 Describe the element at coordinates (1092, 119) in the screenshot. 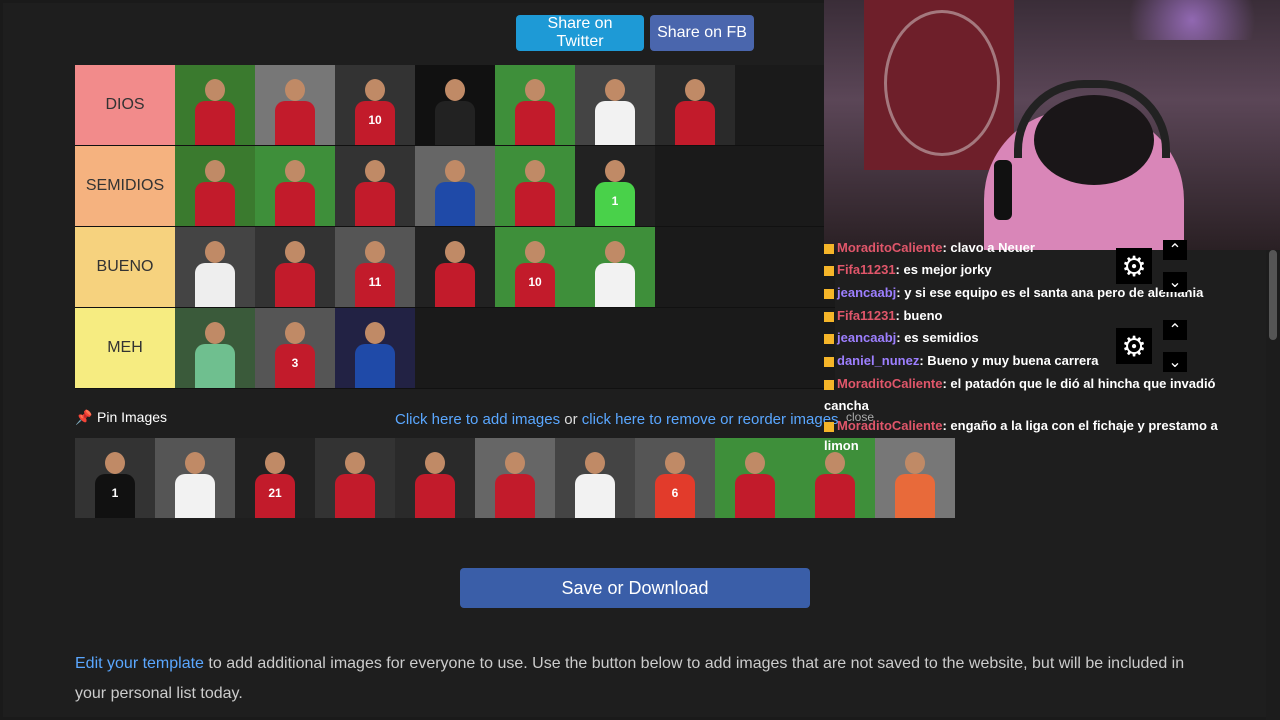

I see `headset-icon` at that location.